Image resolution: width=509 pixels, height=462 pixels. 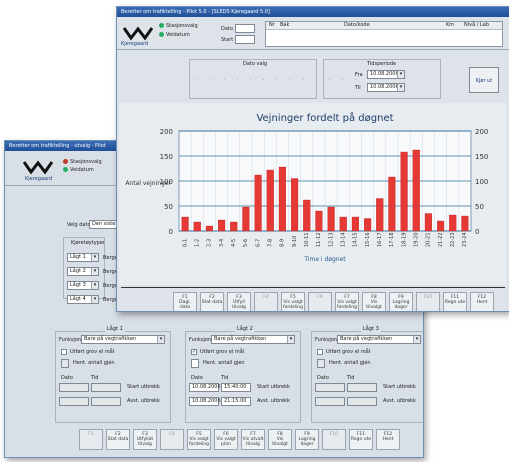 I want to click on date-label: Dato, so click(x=67, y=378).